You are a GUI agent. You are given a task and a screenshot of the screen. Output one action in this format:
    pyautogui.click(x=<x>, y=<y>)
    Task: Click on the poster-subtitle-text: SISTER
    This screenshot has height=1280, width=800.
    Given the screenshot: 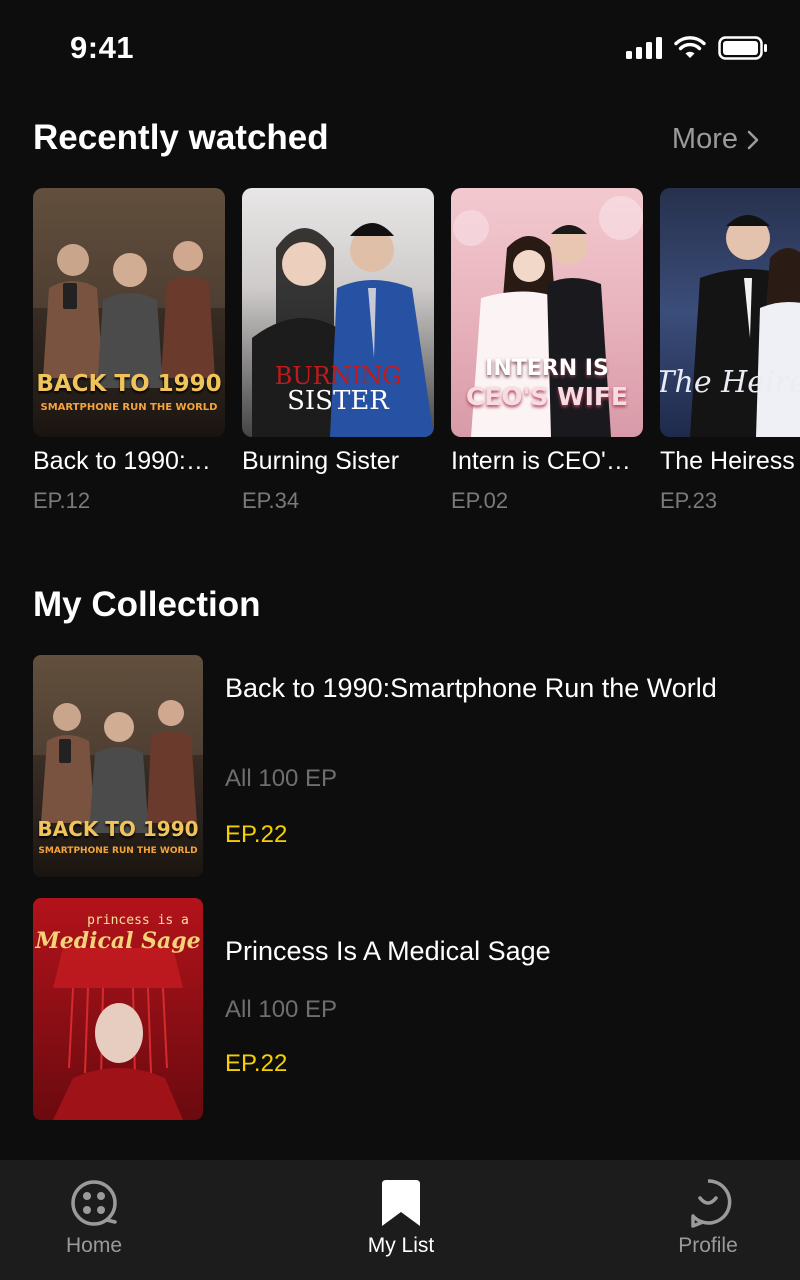 What is the action you would take?
    pyautogui.click(x=338, y=401)
    